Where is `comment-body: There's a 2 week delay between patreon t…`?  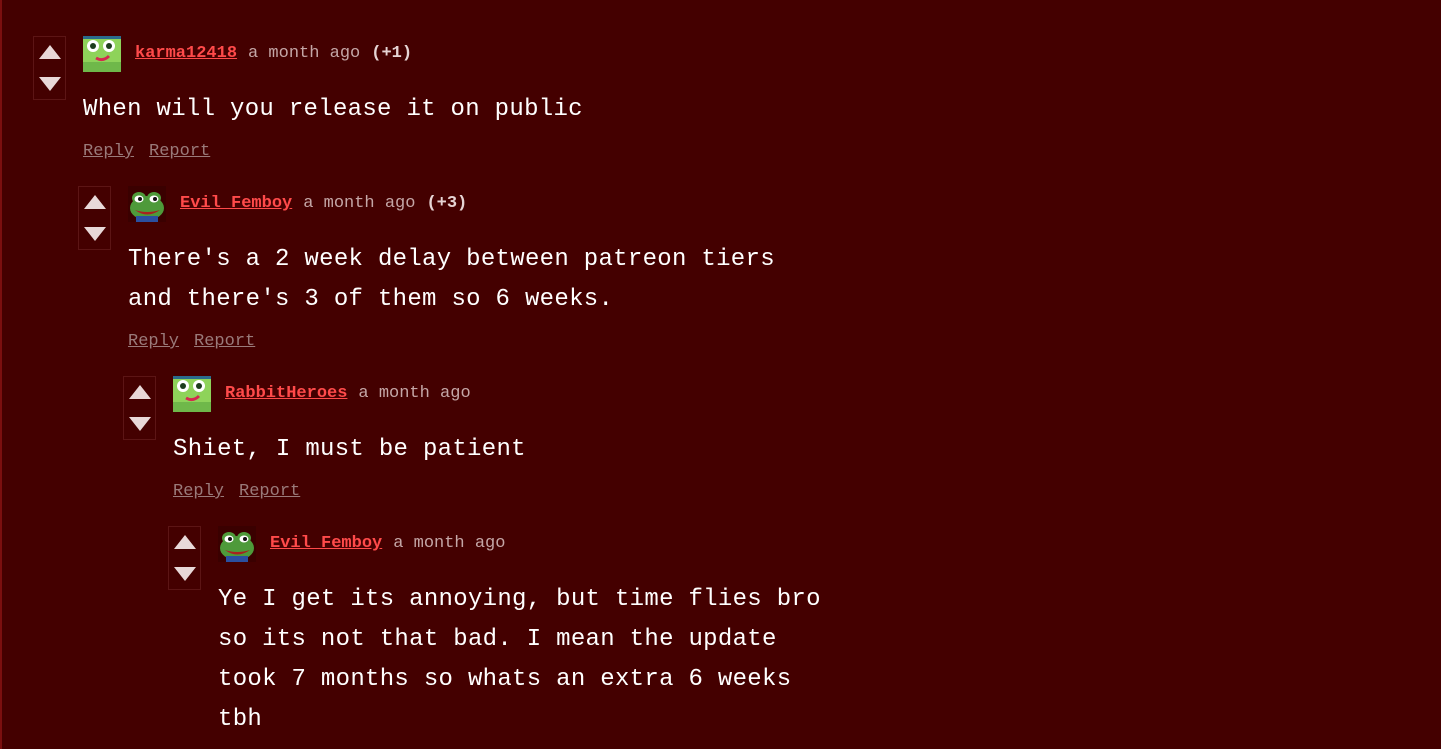 comment-body: There's a 2 week delay between patreon t… is located at coordinates (451, 280).